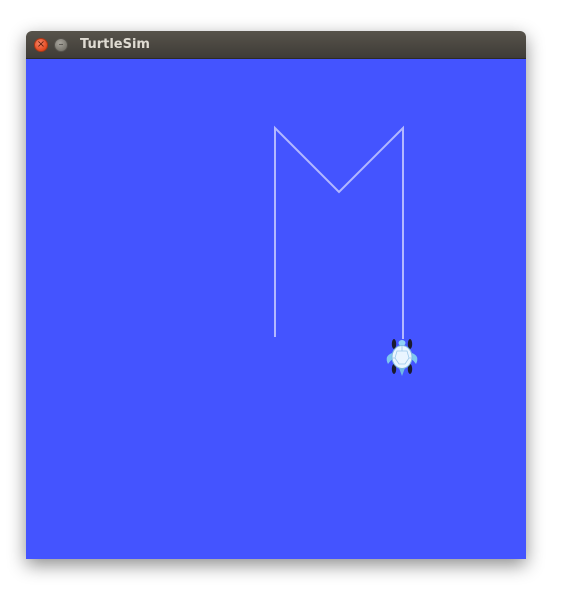  I want to click on window-title: TurtleSim, so click(115, 44).